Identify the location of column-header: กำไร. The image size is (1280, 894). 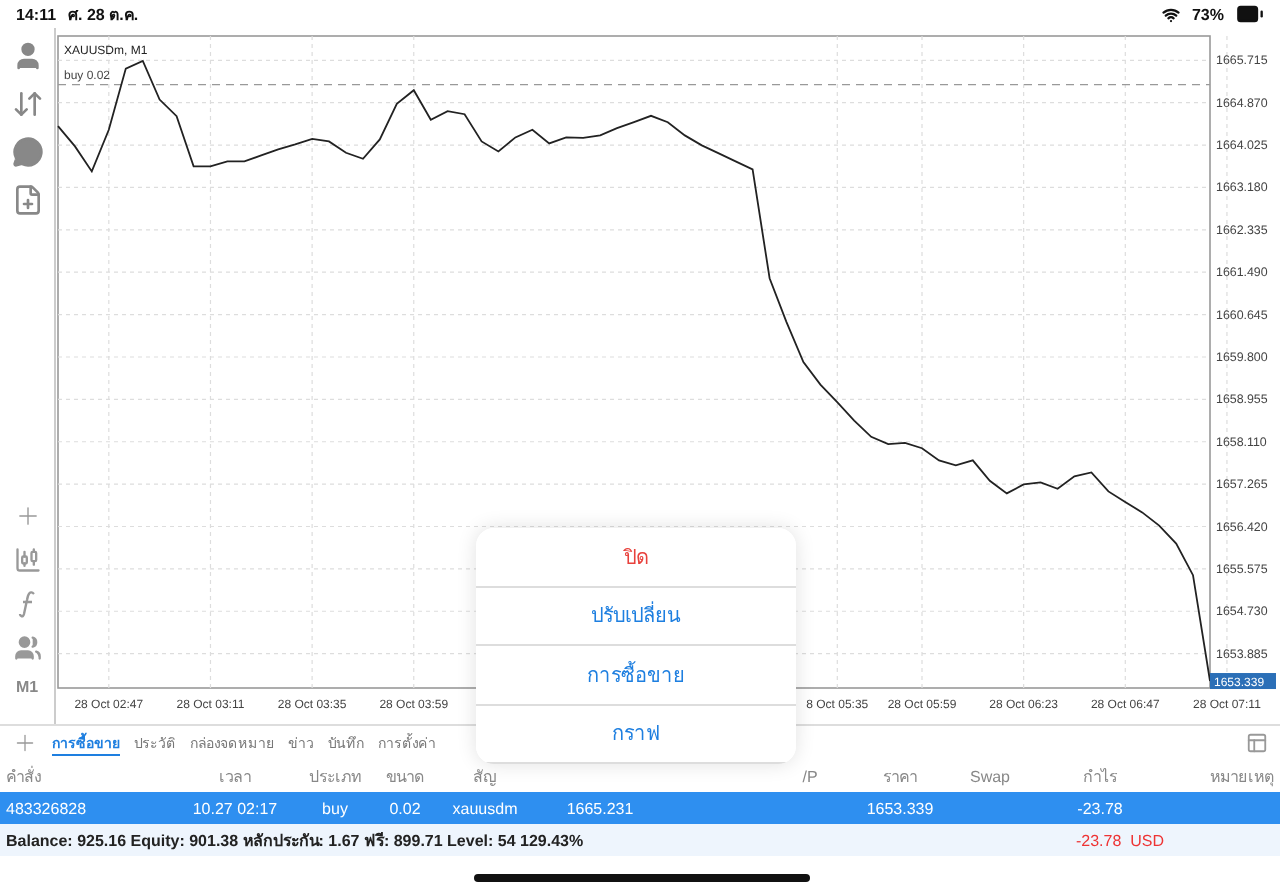
(1100, 777).